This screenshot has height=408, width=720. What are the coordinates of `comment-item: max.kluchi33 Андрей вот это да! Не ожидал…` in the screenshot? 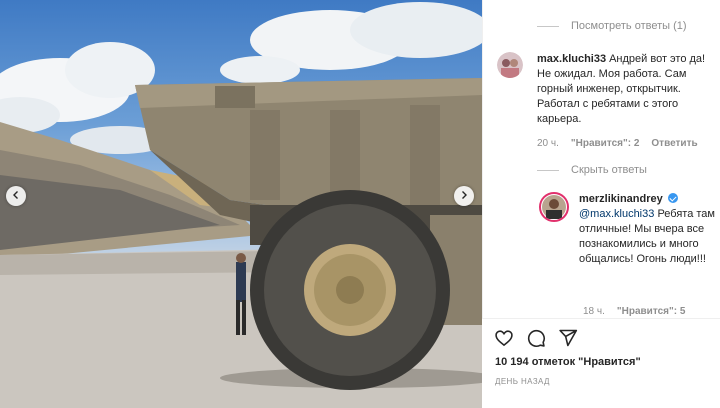 It's located at (605, 89).